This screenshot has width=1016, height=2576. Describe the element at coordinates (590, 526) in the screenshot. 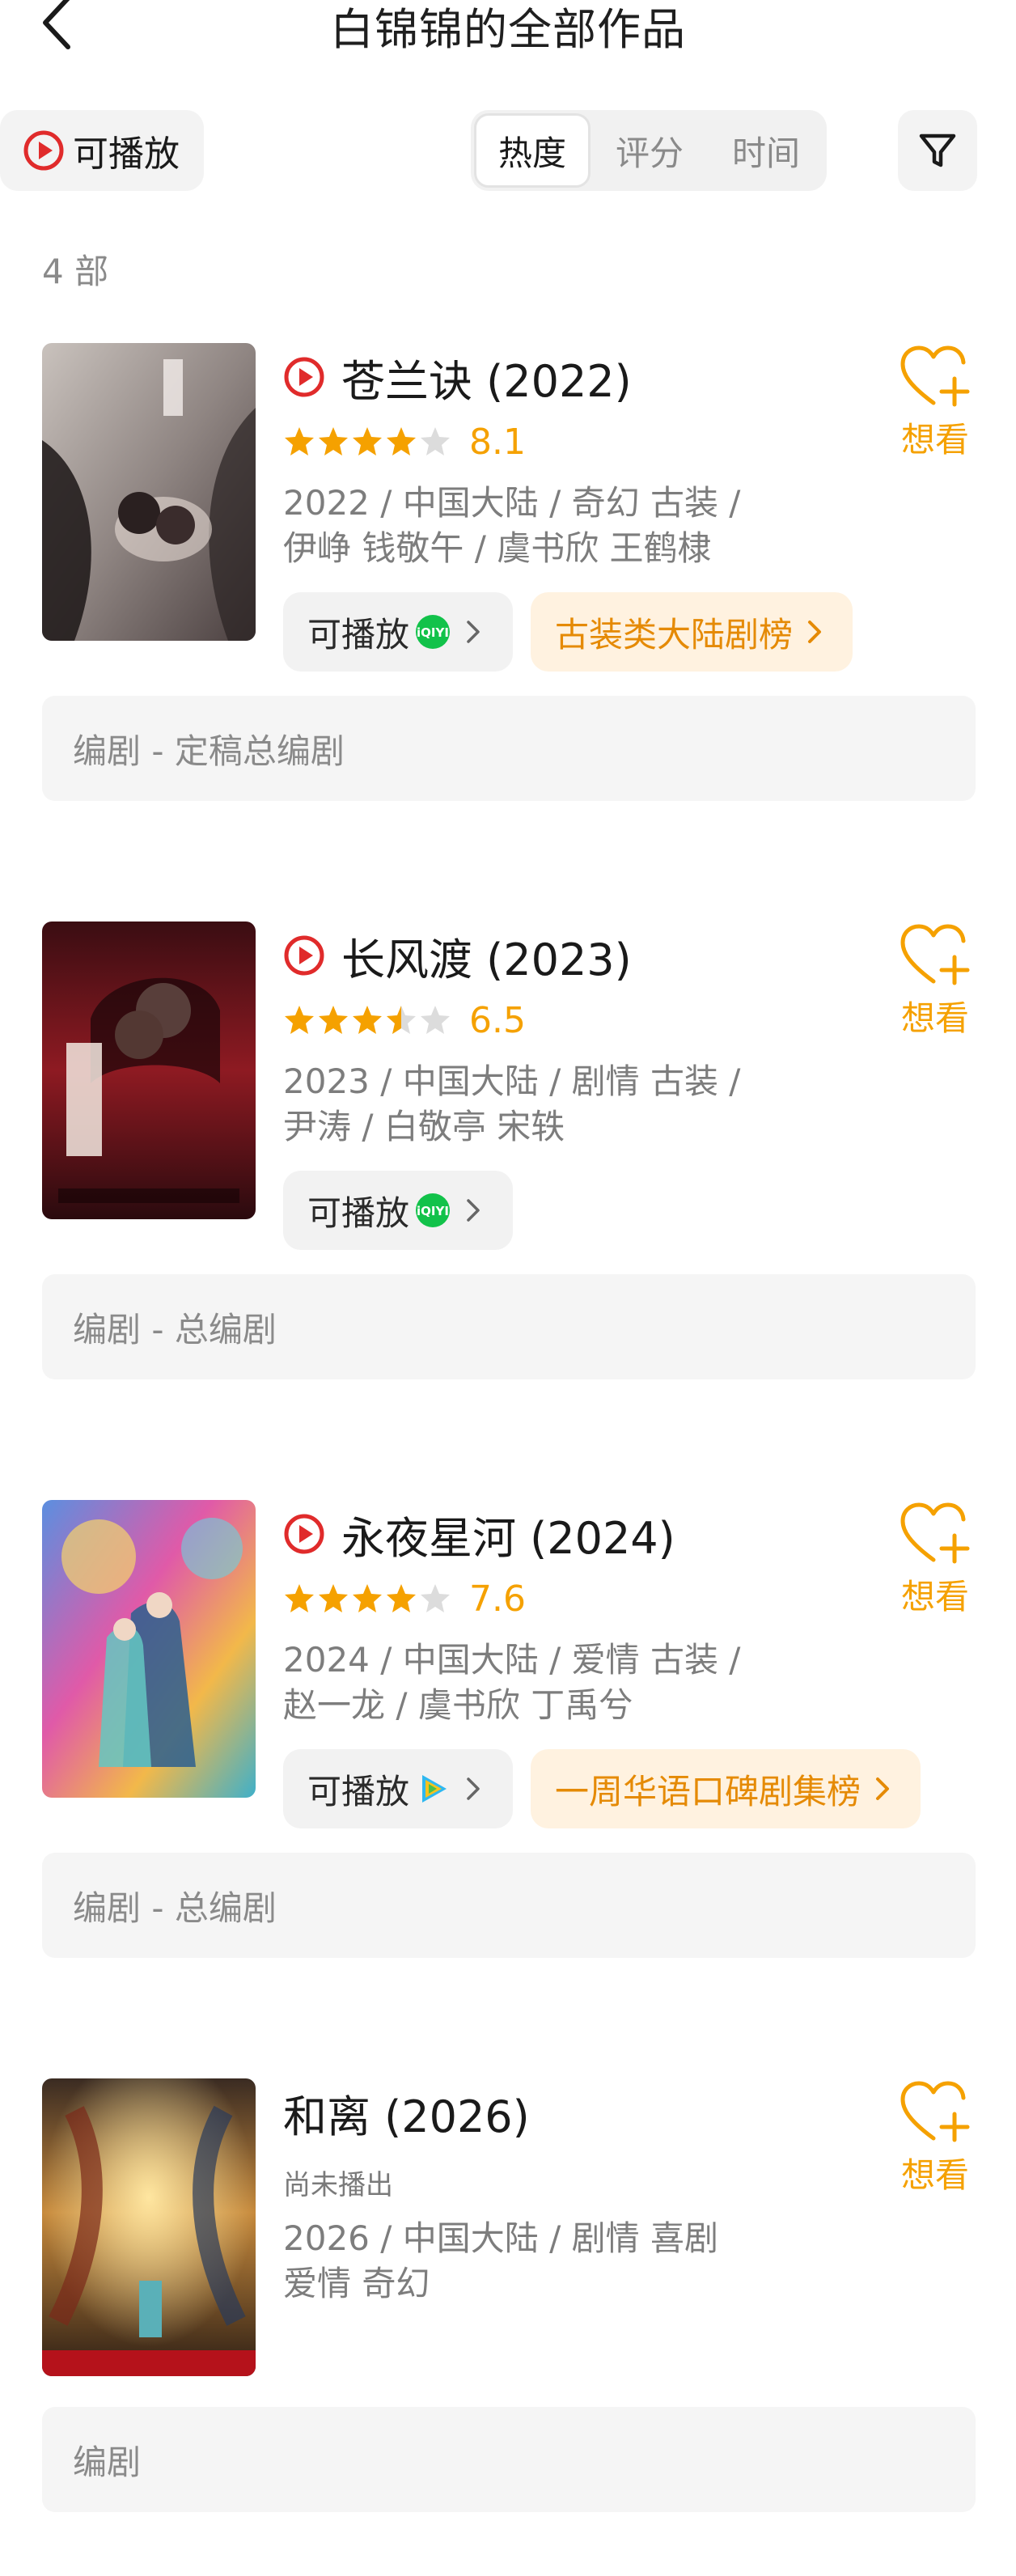

I see `work-meta: 2022 / 中国大陆 / 奇幻 古装 / 伊峥 钱敬午 / 虞书欣 王鹤棣` at that location.